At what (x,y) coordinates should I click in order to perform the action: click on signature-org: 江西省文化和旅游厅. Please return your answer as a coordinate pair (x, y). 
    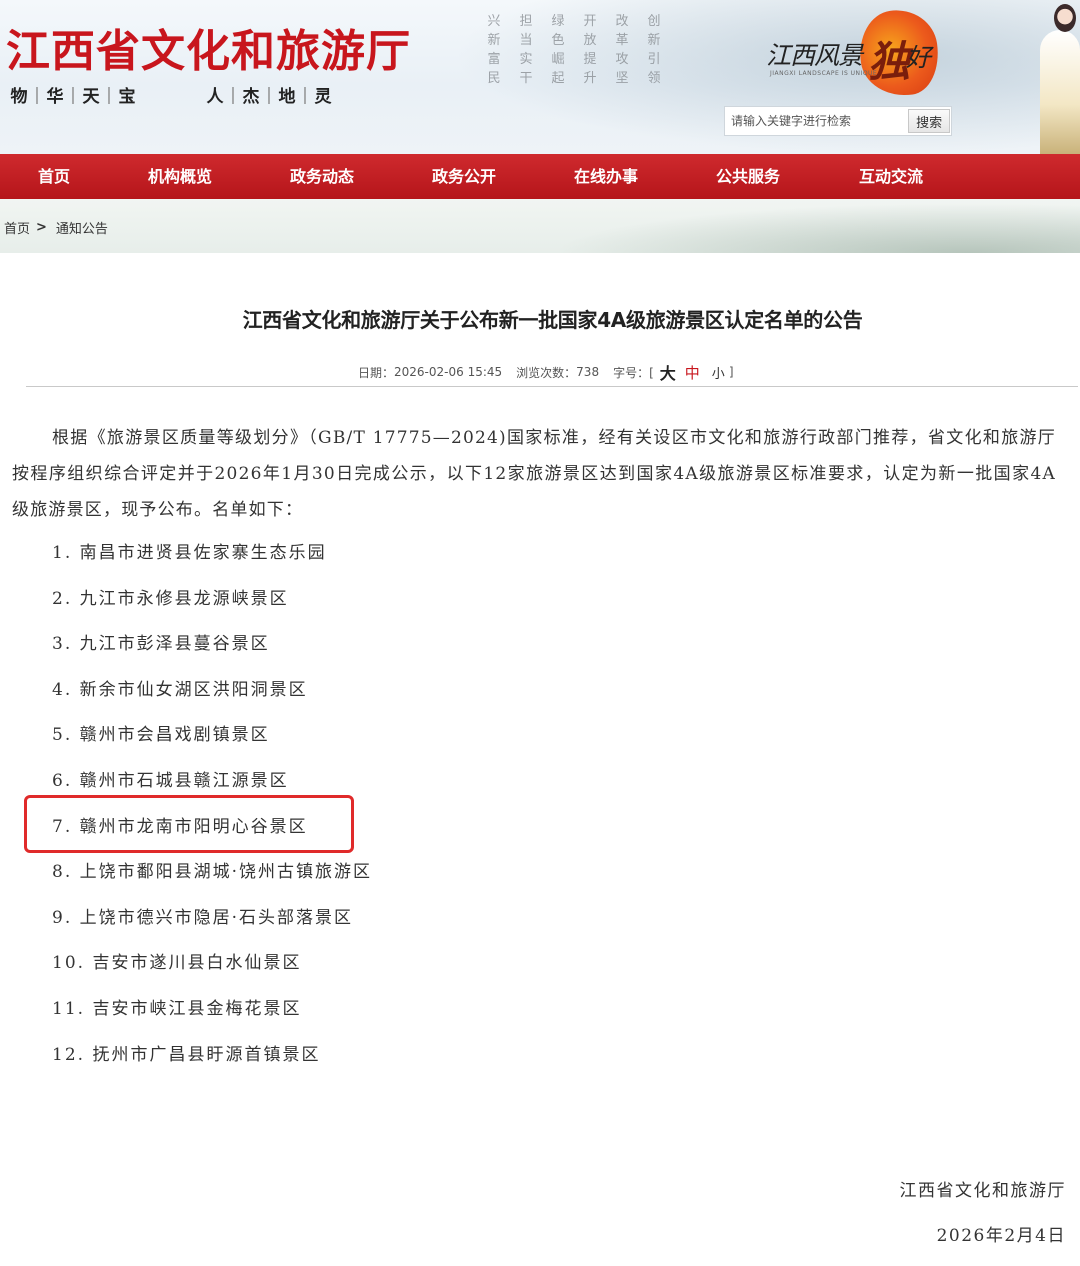
    Looking at the image, I should click on (982, 1191).